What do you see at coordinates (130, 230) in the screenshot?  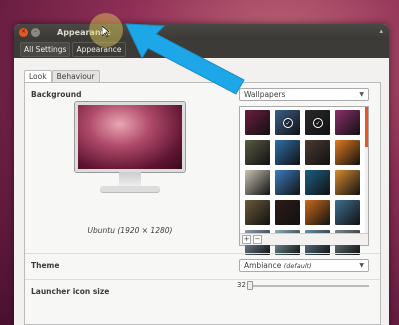 I see `wallpaper-caption: Ubuntu (1920 × 1280)` at bounding box center [130, 230].